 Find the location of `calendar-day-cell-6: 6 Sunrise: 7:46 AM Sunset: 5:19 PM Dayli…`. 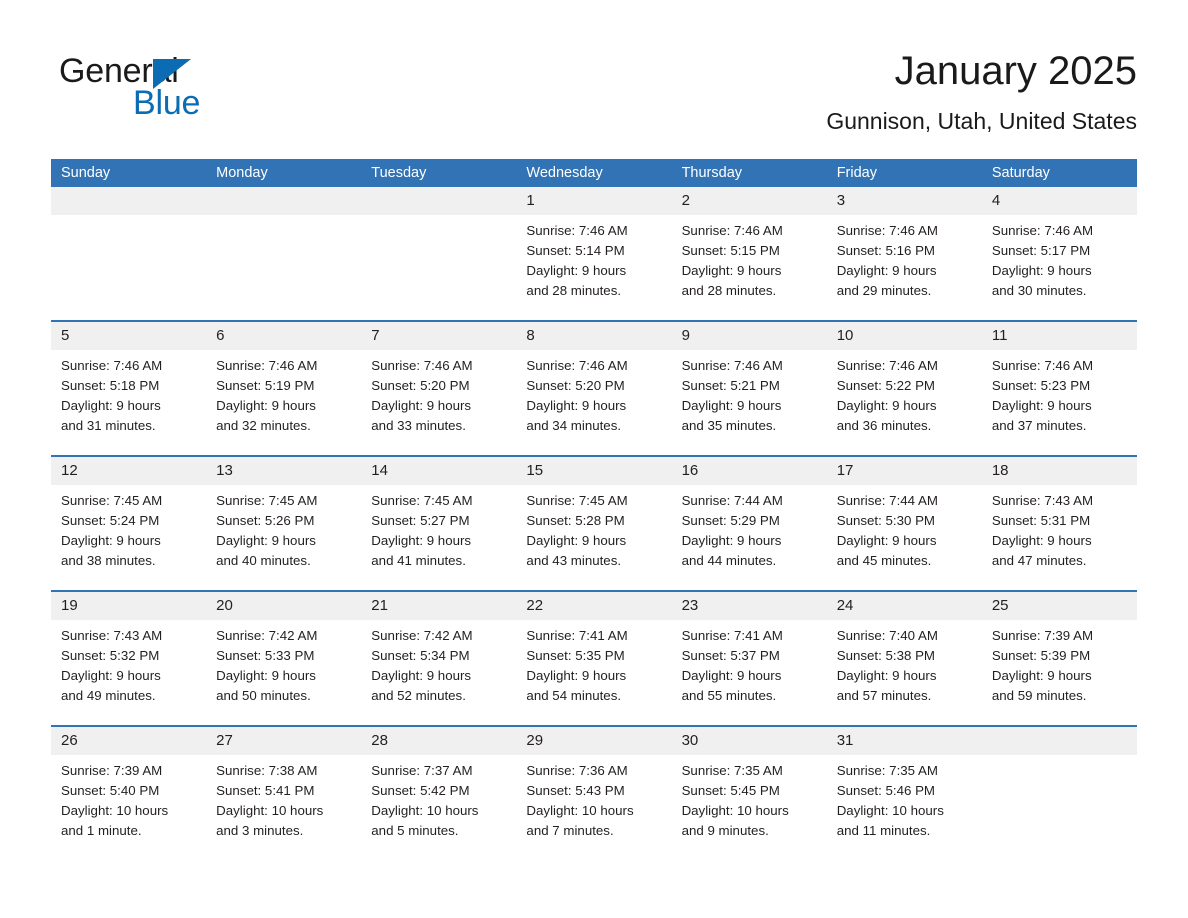

calendar-day-cell-6: 6 Sunrise: 7:46 AM Sunset: 5:19 PM Dayli… is located at coordinates (284, 388).